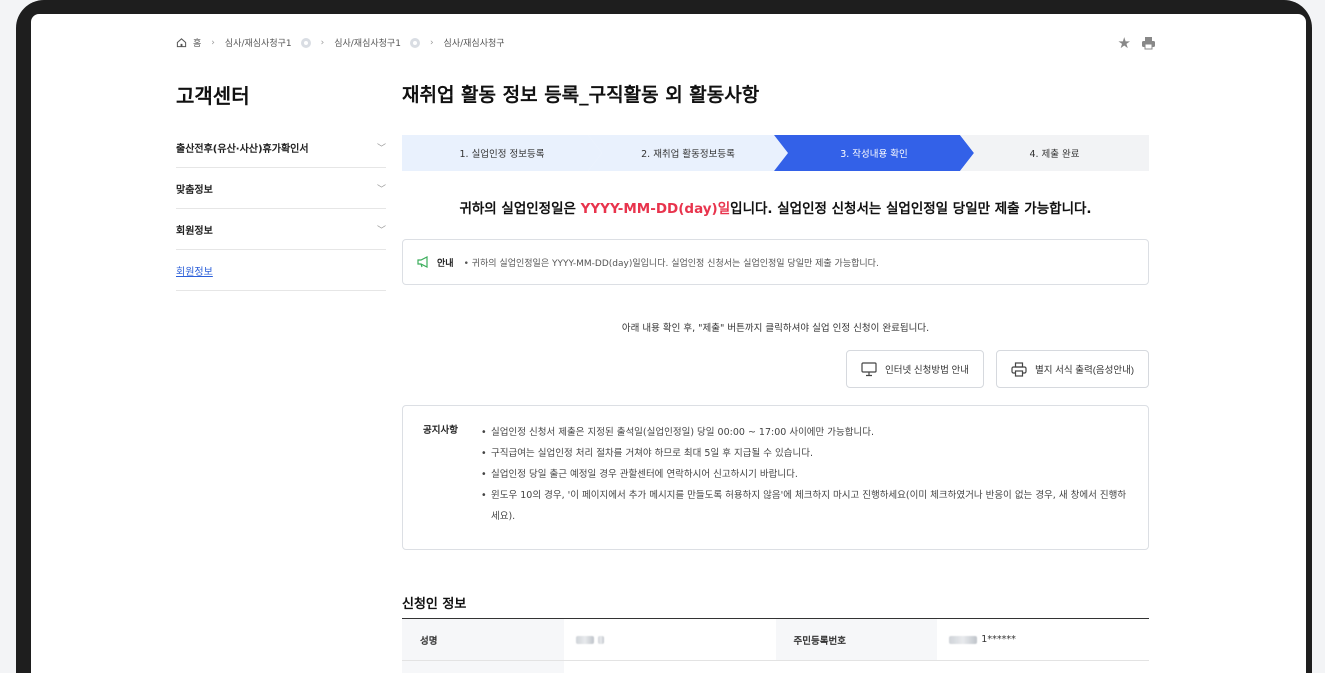 The height and width of the screenshot is (673, 1325). I want to click on action-buttons: 인터넷 신청방법 안내 별지 서식 출력(음성안내), so click(997, 369).